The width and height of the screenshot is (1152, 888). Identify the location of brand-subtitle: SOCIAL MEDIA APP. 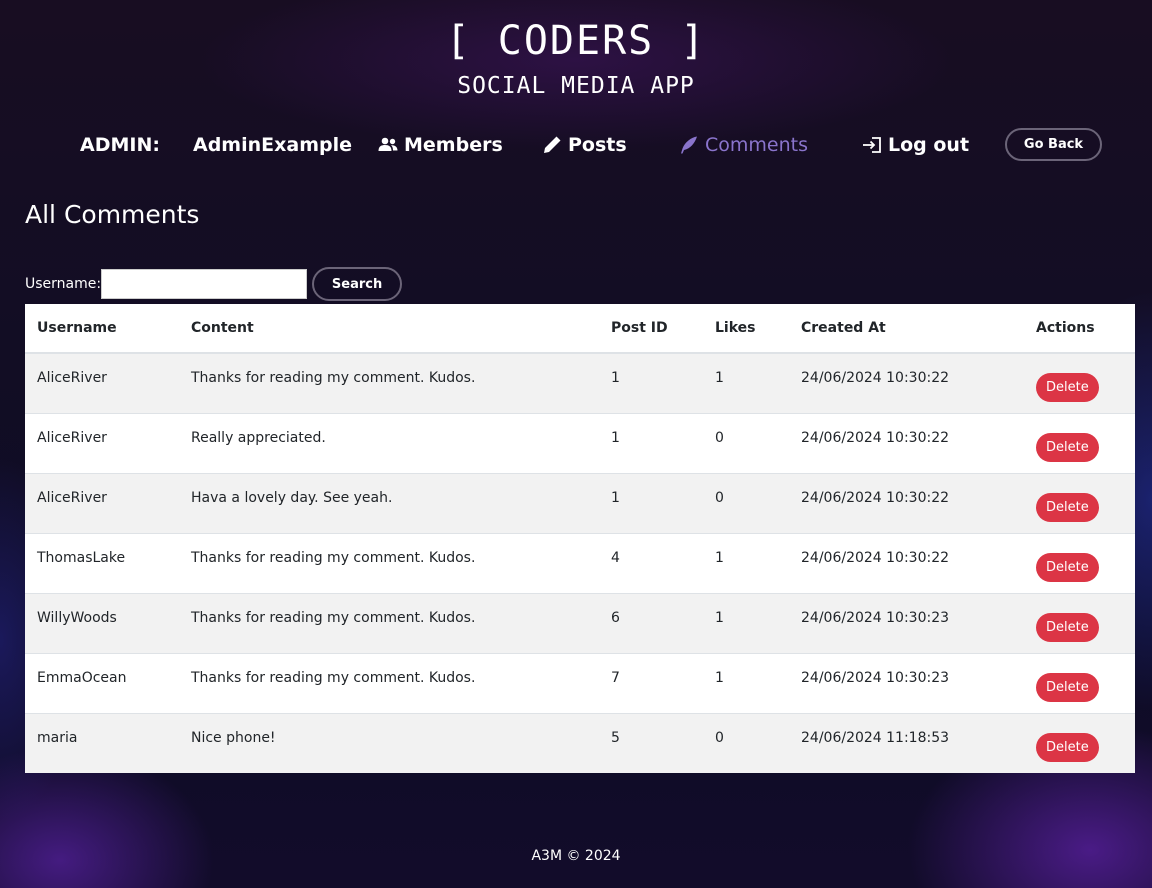
(576, 86).